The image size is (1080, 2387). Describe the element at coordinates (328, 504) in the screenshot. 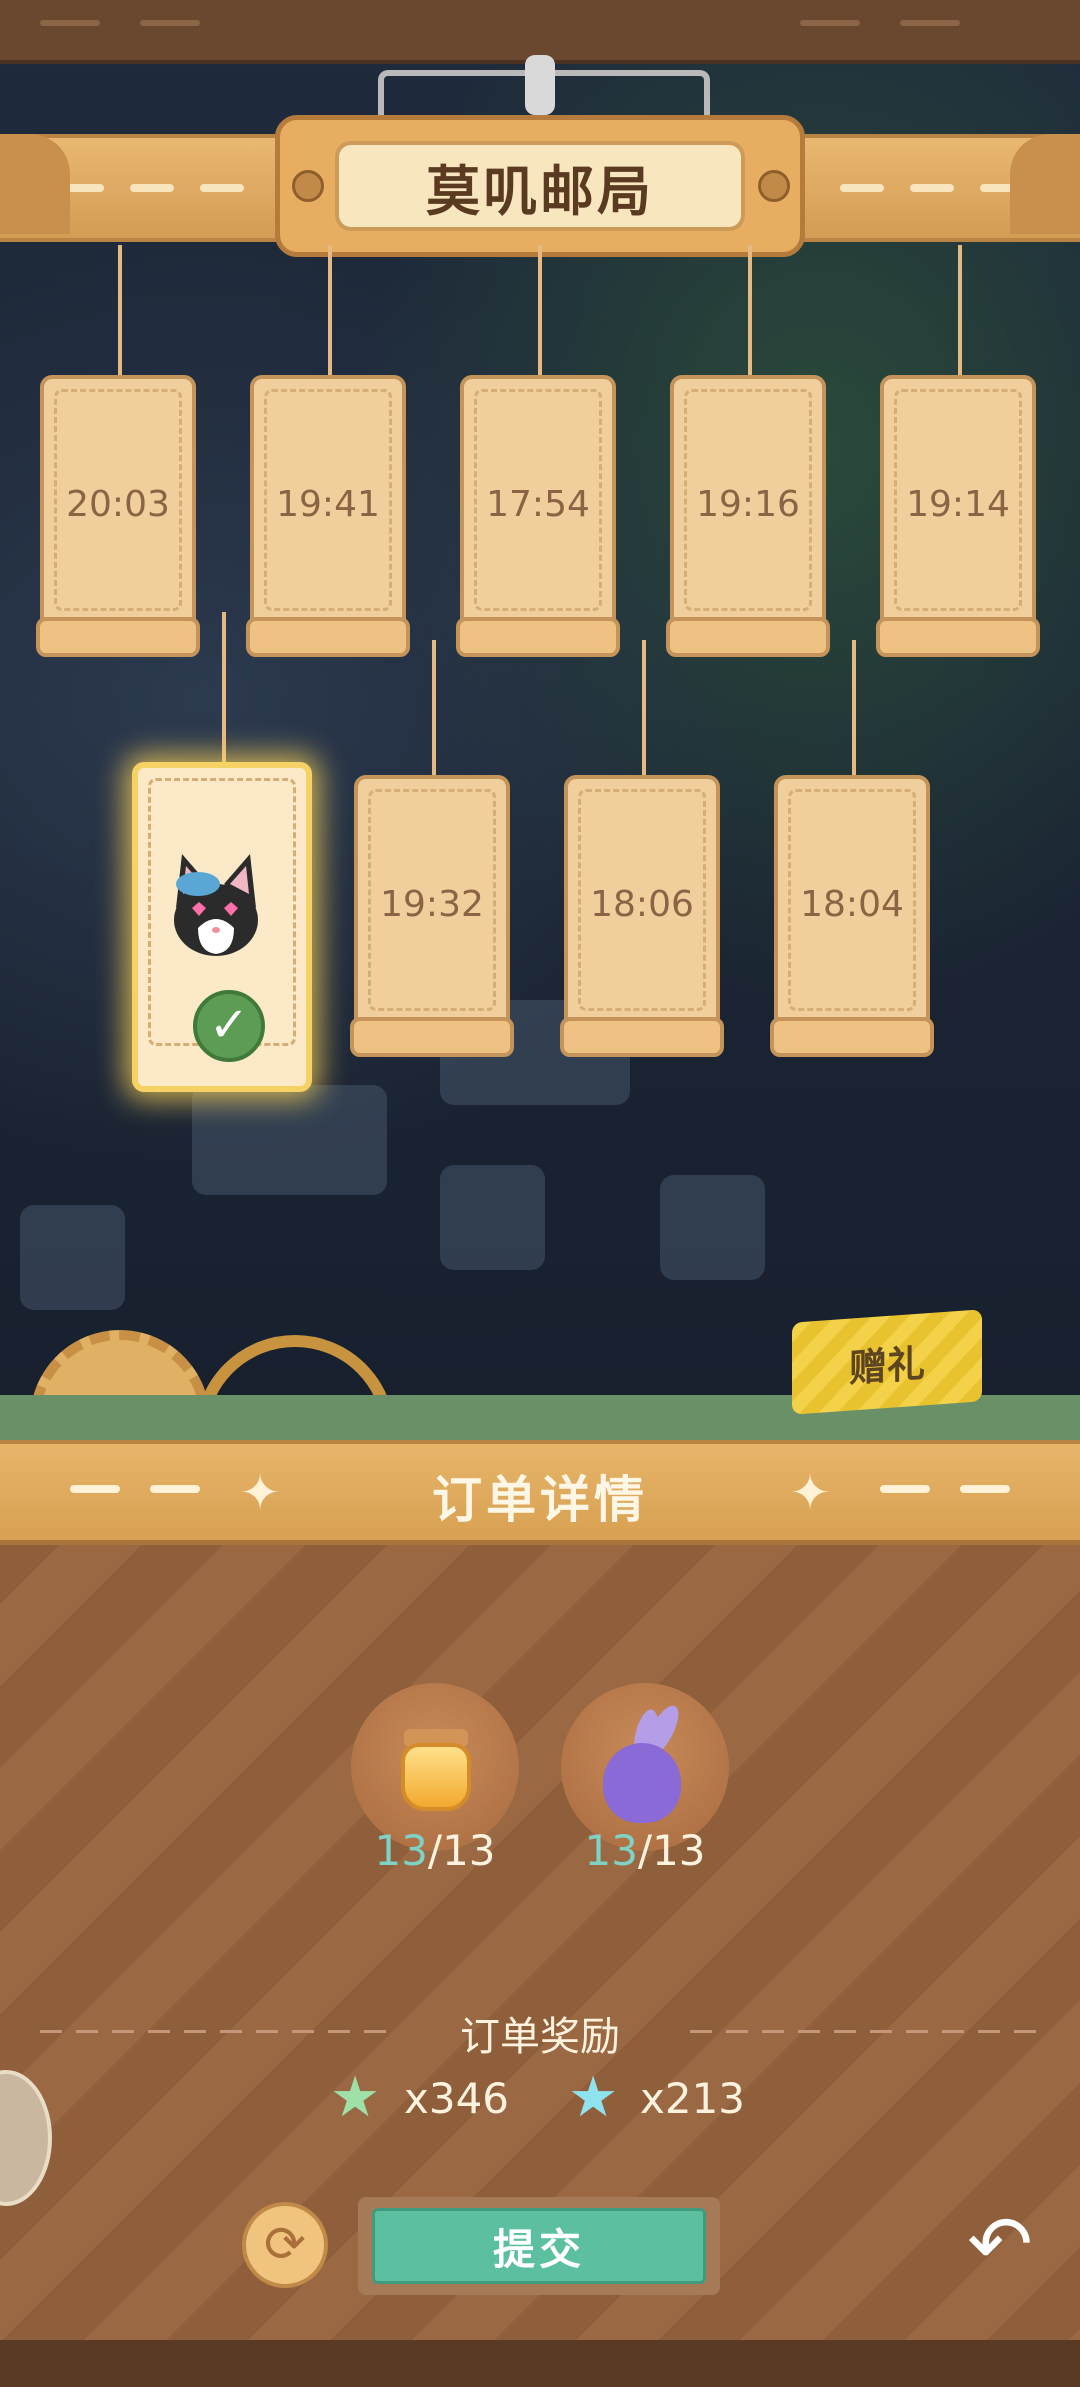

I see `letter-time: 19:41` at that location.